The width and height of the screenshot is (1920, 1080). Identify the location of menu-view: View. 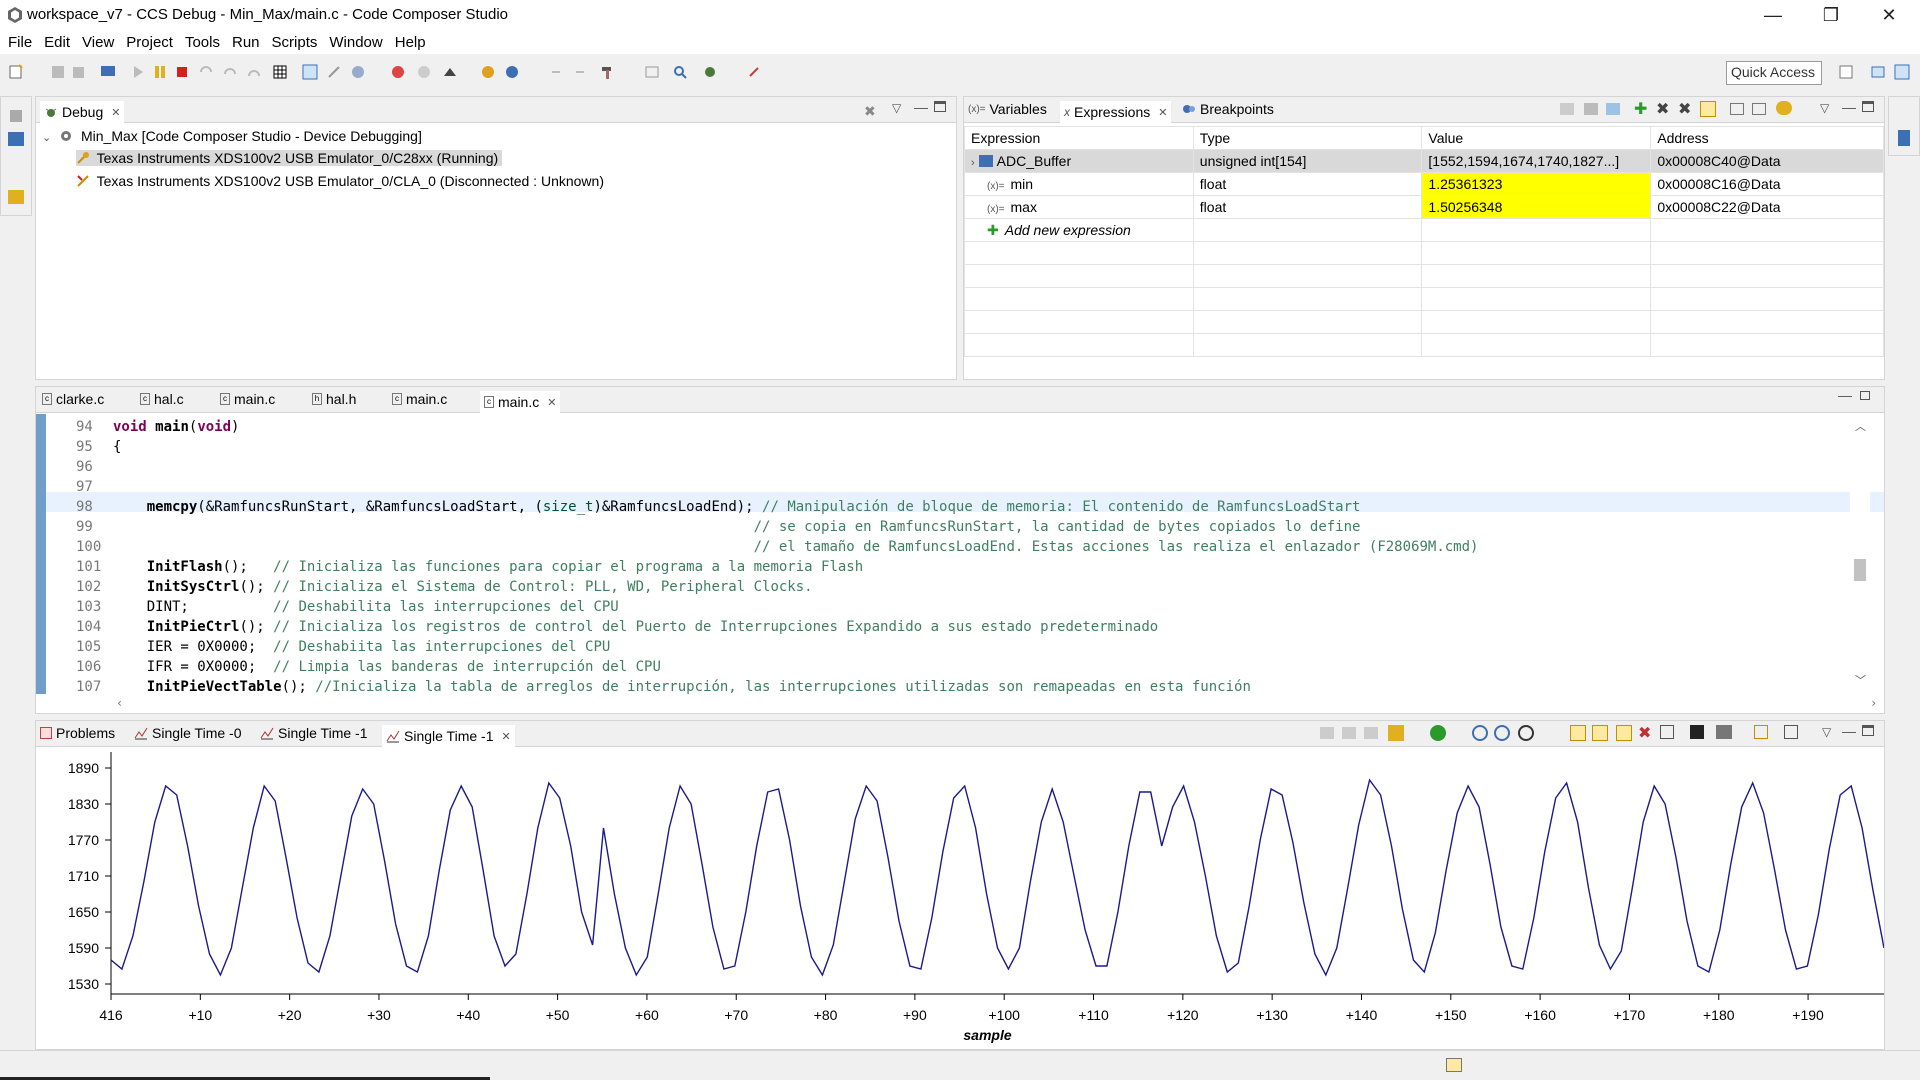
(98, 42).